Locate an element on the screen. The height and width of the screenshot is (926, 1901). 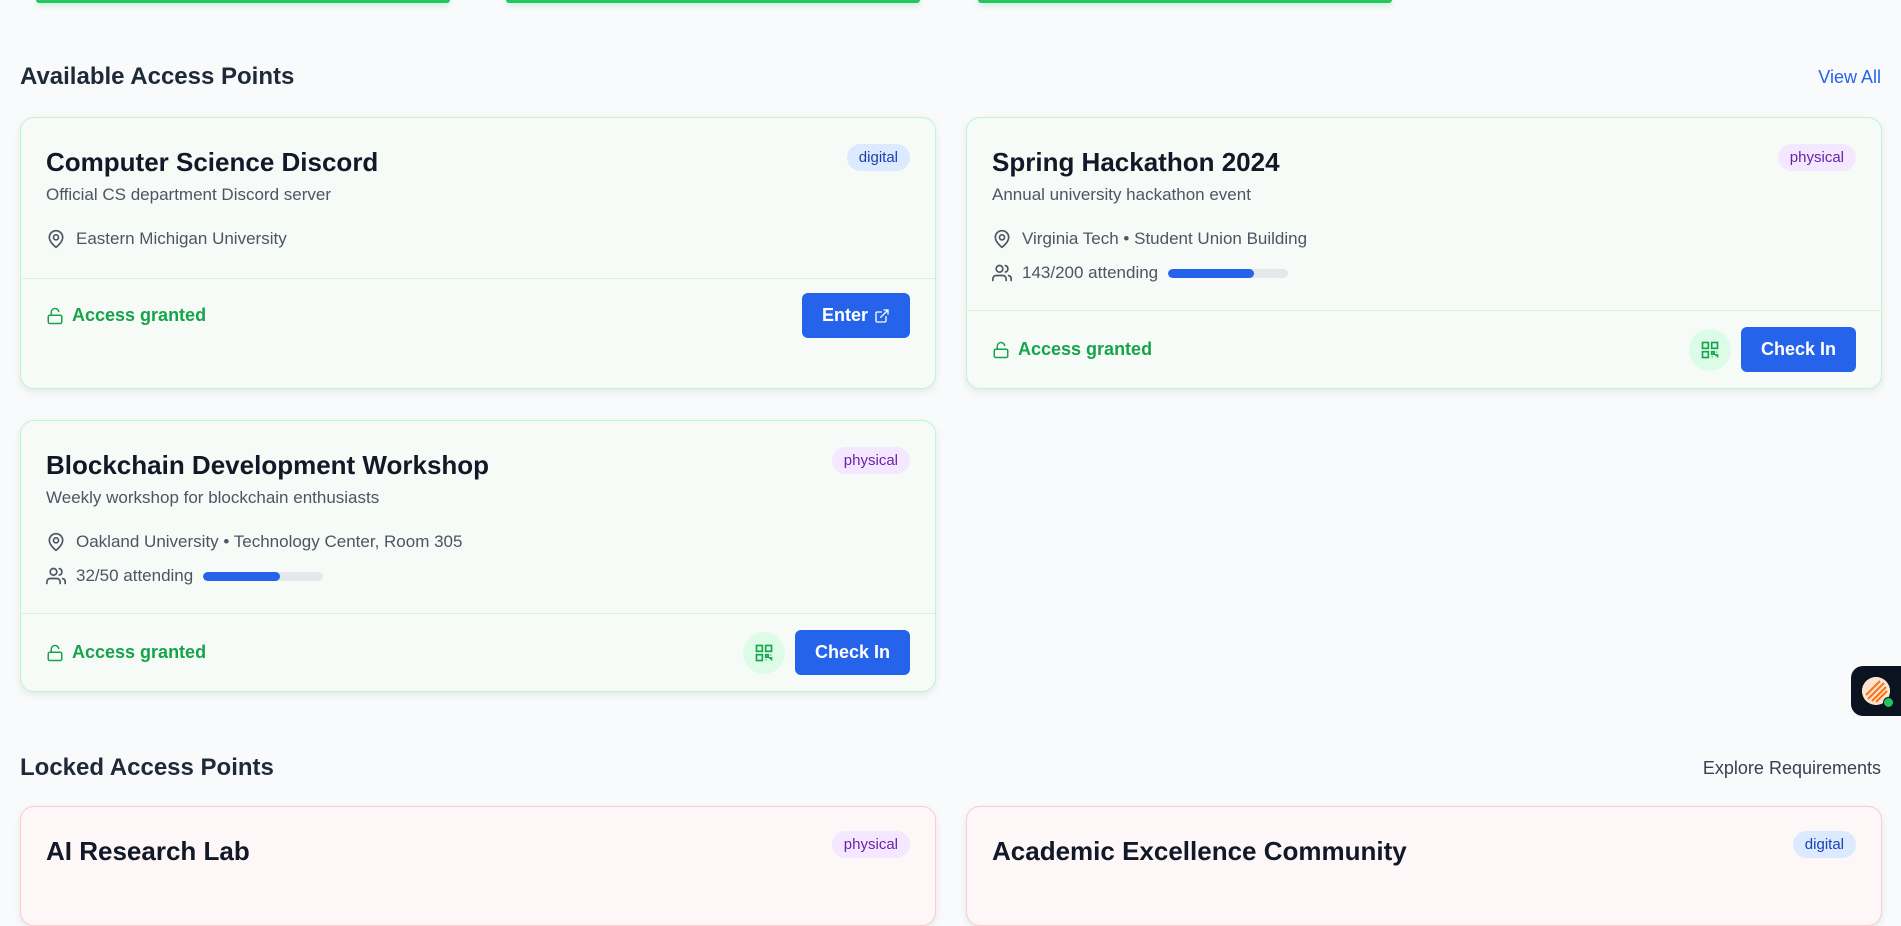
attendance-text: 143/200 attending is located at coordinates (1090, 272).